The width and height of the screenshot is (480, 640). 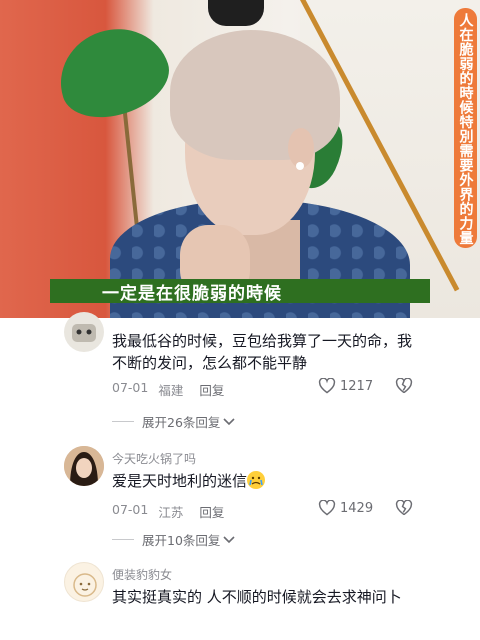 I want to click on comment-meta: 07-01 江苏 回复, so click(x=168, y=511).